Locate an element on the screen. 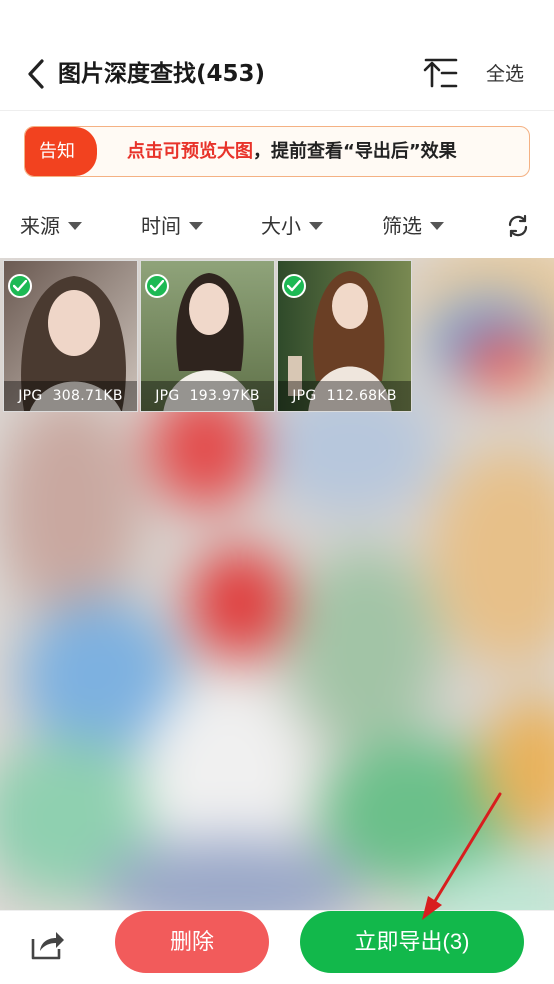  notice-text: 点击可预览大图，提前查看“导出后”效果 is located at coordinates (292, 151).